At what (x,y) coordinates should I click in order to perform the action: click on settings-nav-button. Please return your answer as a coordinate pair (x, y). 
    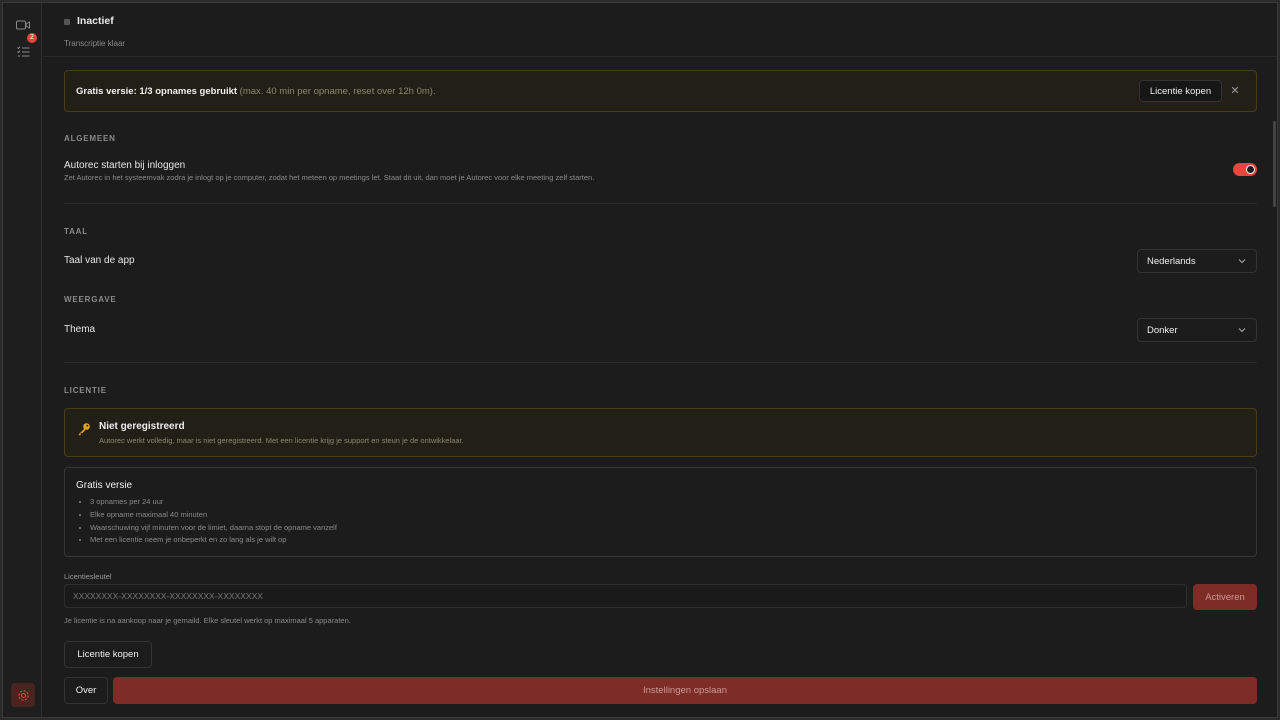
    Looking at the image, I should click on (23, 695).